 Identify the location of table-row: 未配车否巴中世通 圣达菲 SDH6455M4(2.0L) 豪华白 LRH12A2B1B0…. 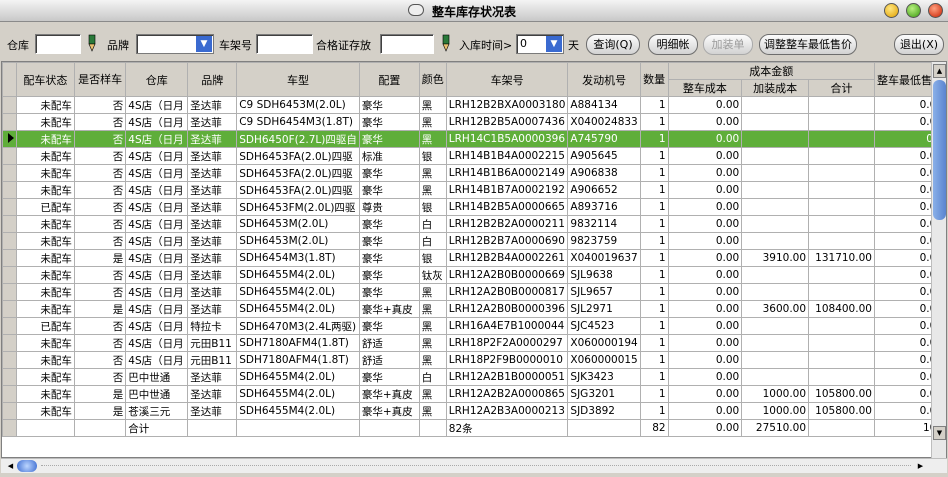
(474, 377).